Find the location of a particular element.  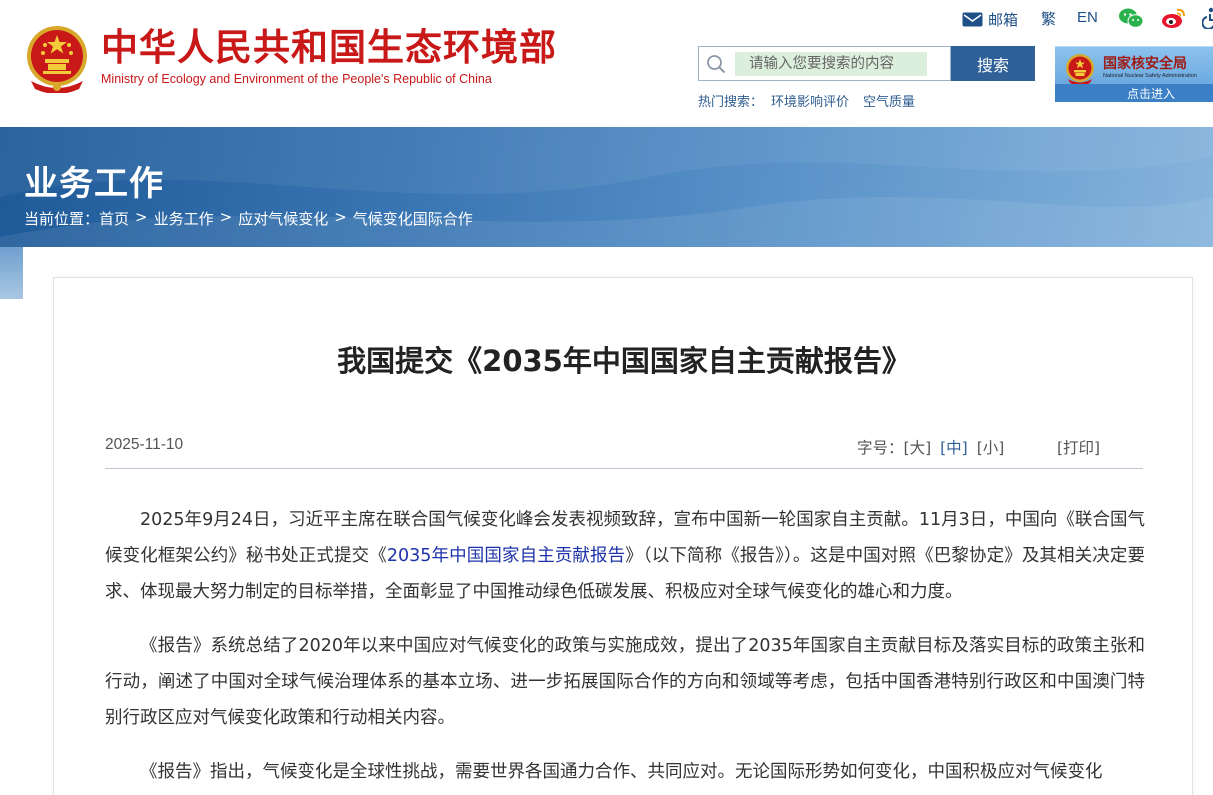

accessibility-icon is located at coordinates (1207, 18).